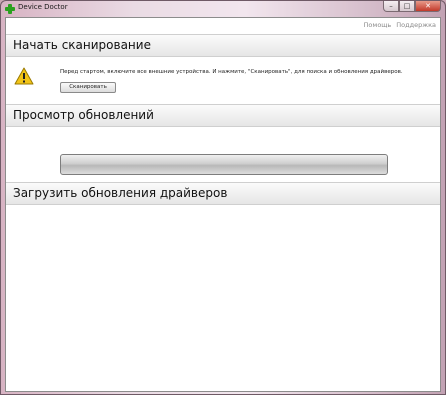 This screenshot has width=446, height=395. What do you see at coordinates (223, 193) in the screenshot?
I see `download-section-header: Загрузить обновления драйверов` at bounding box center [223, 193].